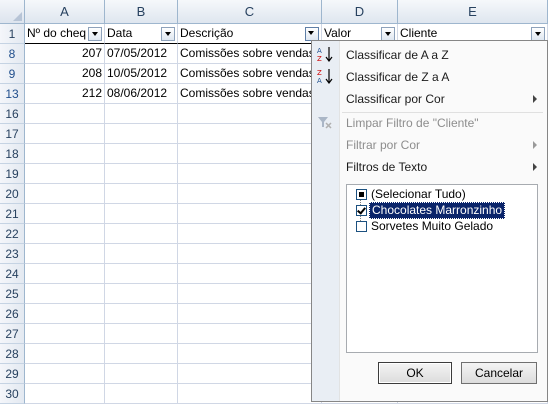 This screenshot has width=548, height=404. What do you see at coordinates (12, 294) in the screenshot?
I see `row-header: 25` at bounding box center [12, 294].